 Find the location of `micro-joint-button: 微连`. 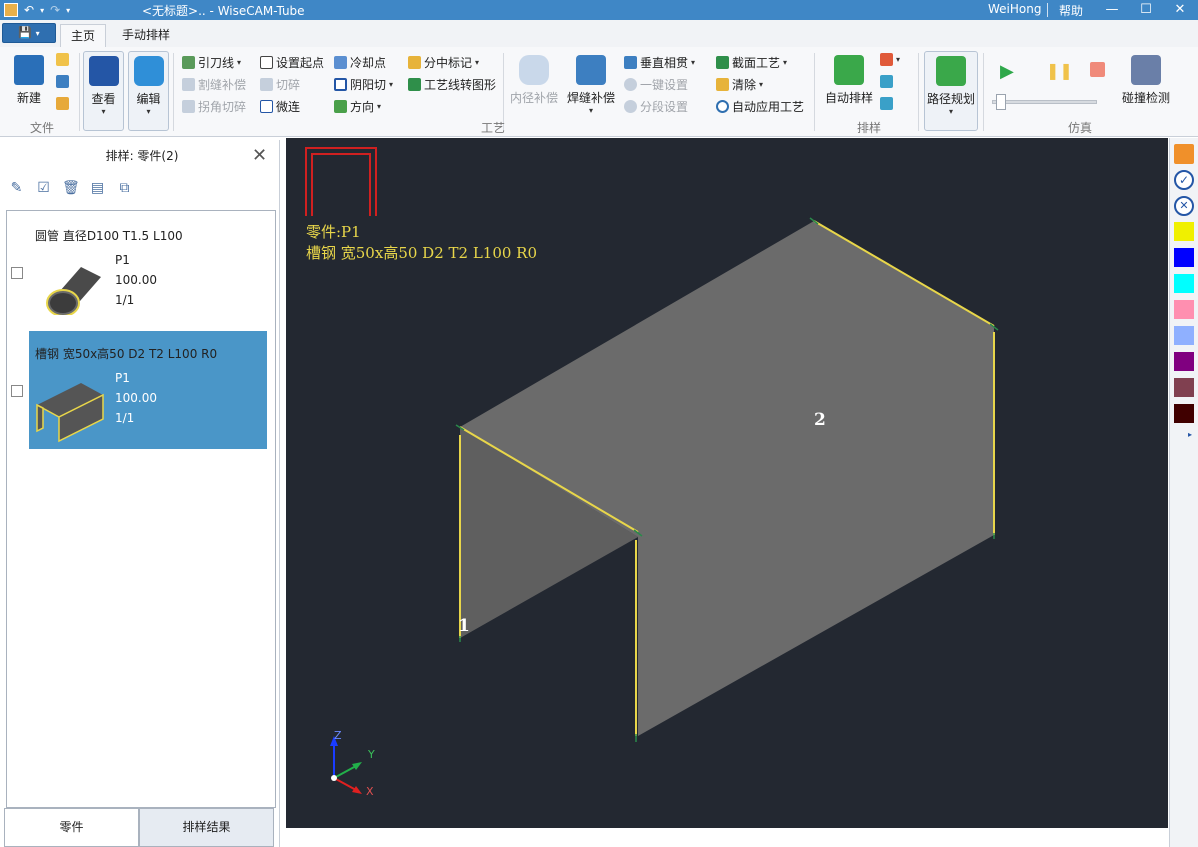

micro-joint-button: 微连 is located at coordinates (280, 106).